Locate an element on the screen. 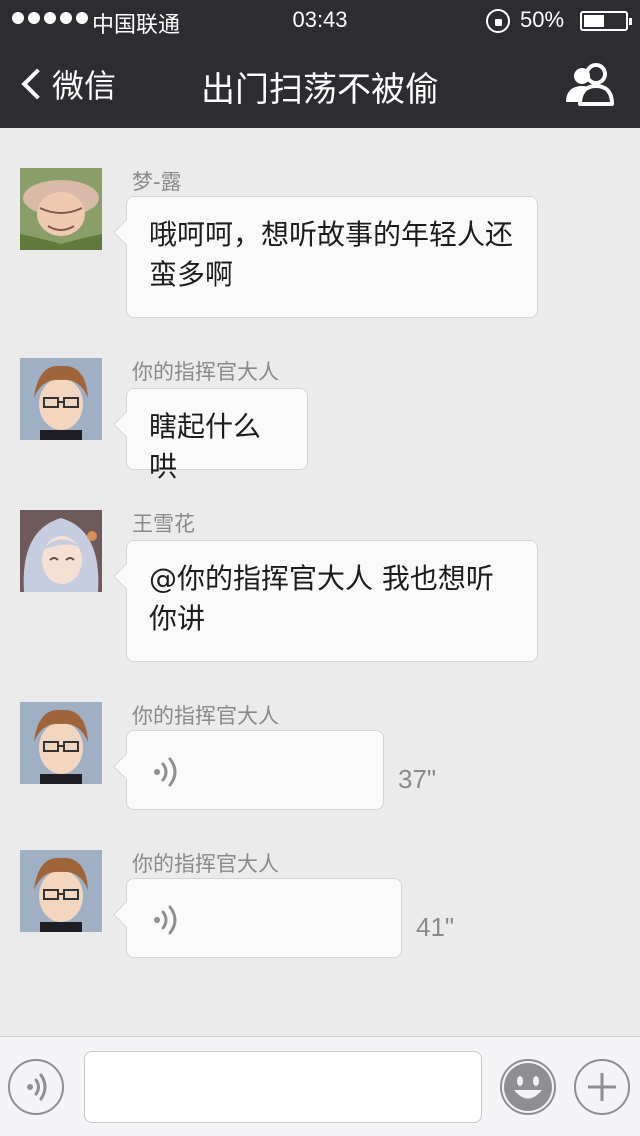 The height and width of the screenshot is (1136, 640). input-bar is located at coordinates (320, 1086).